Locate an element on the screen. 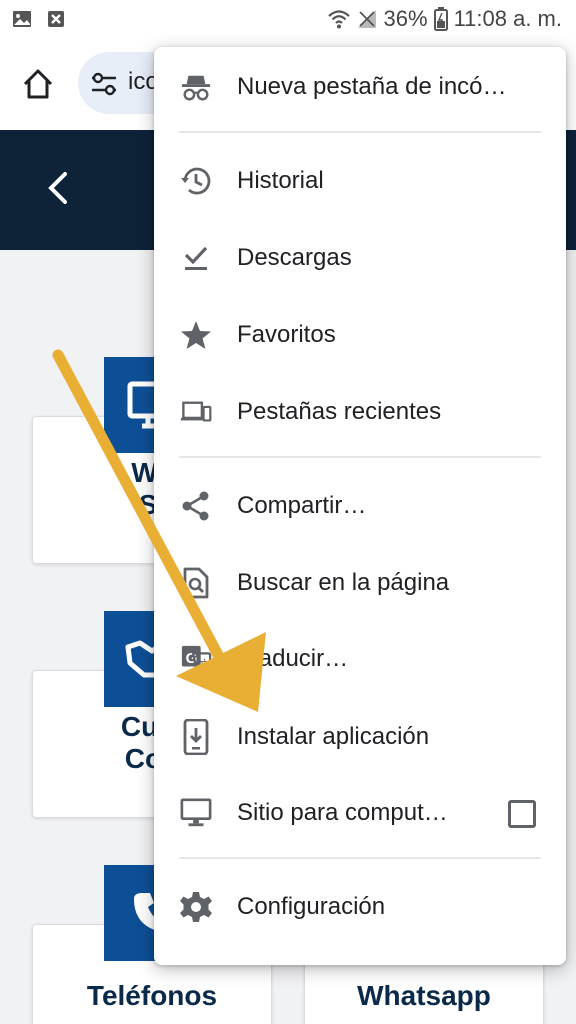 The height and width of the screenshot is (1024, 576). menu-item-label: Pestañas recientes is located at coordinates (339, 411).